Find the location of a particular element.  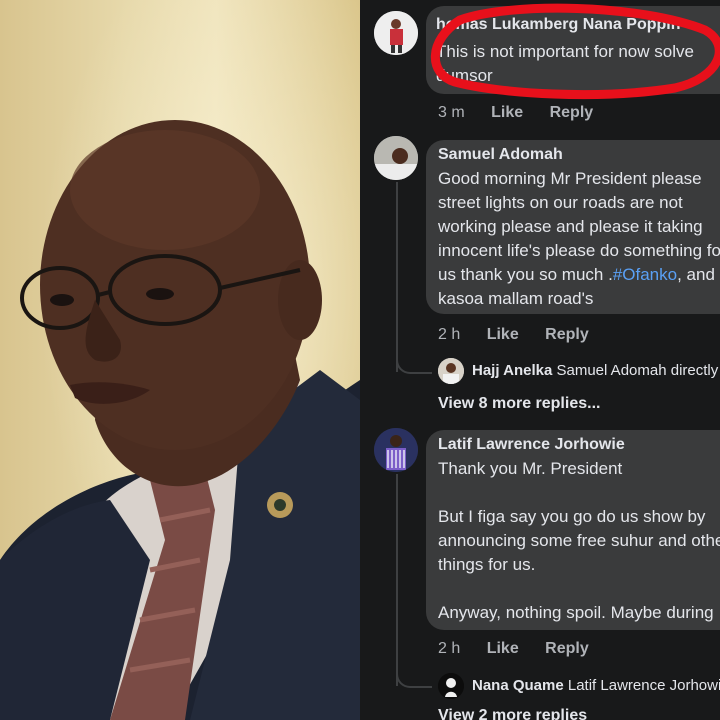

avatar-hajj is located at coordinates (451, 371).